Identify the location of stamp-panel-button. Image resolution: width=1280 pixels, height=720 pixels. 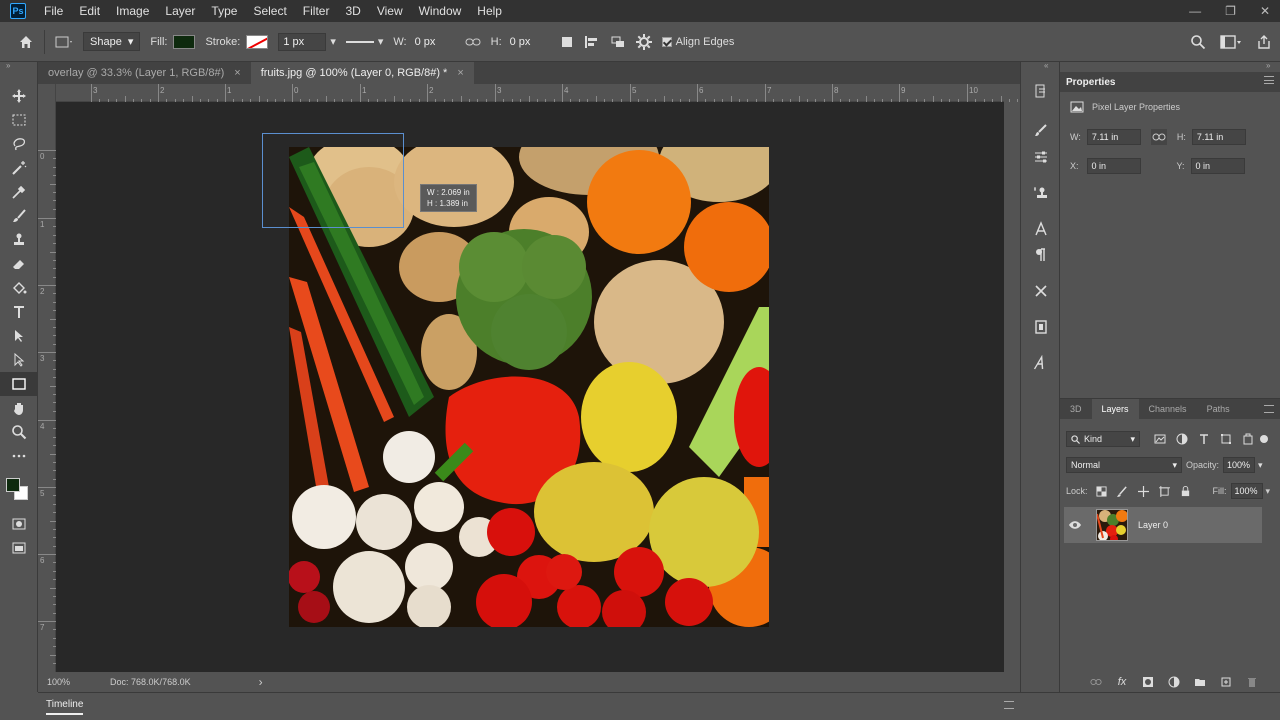
(1041, 193).